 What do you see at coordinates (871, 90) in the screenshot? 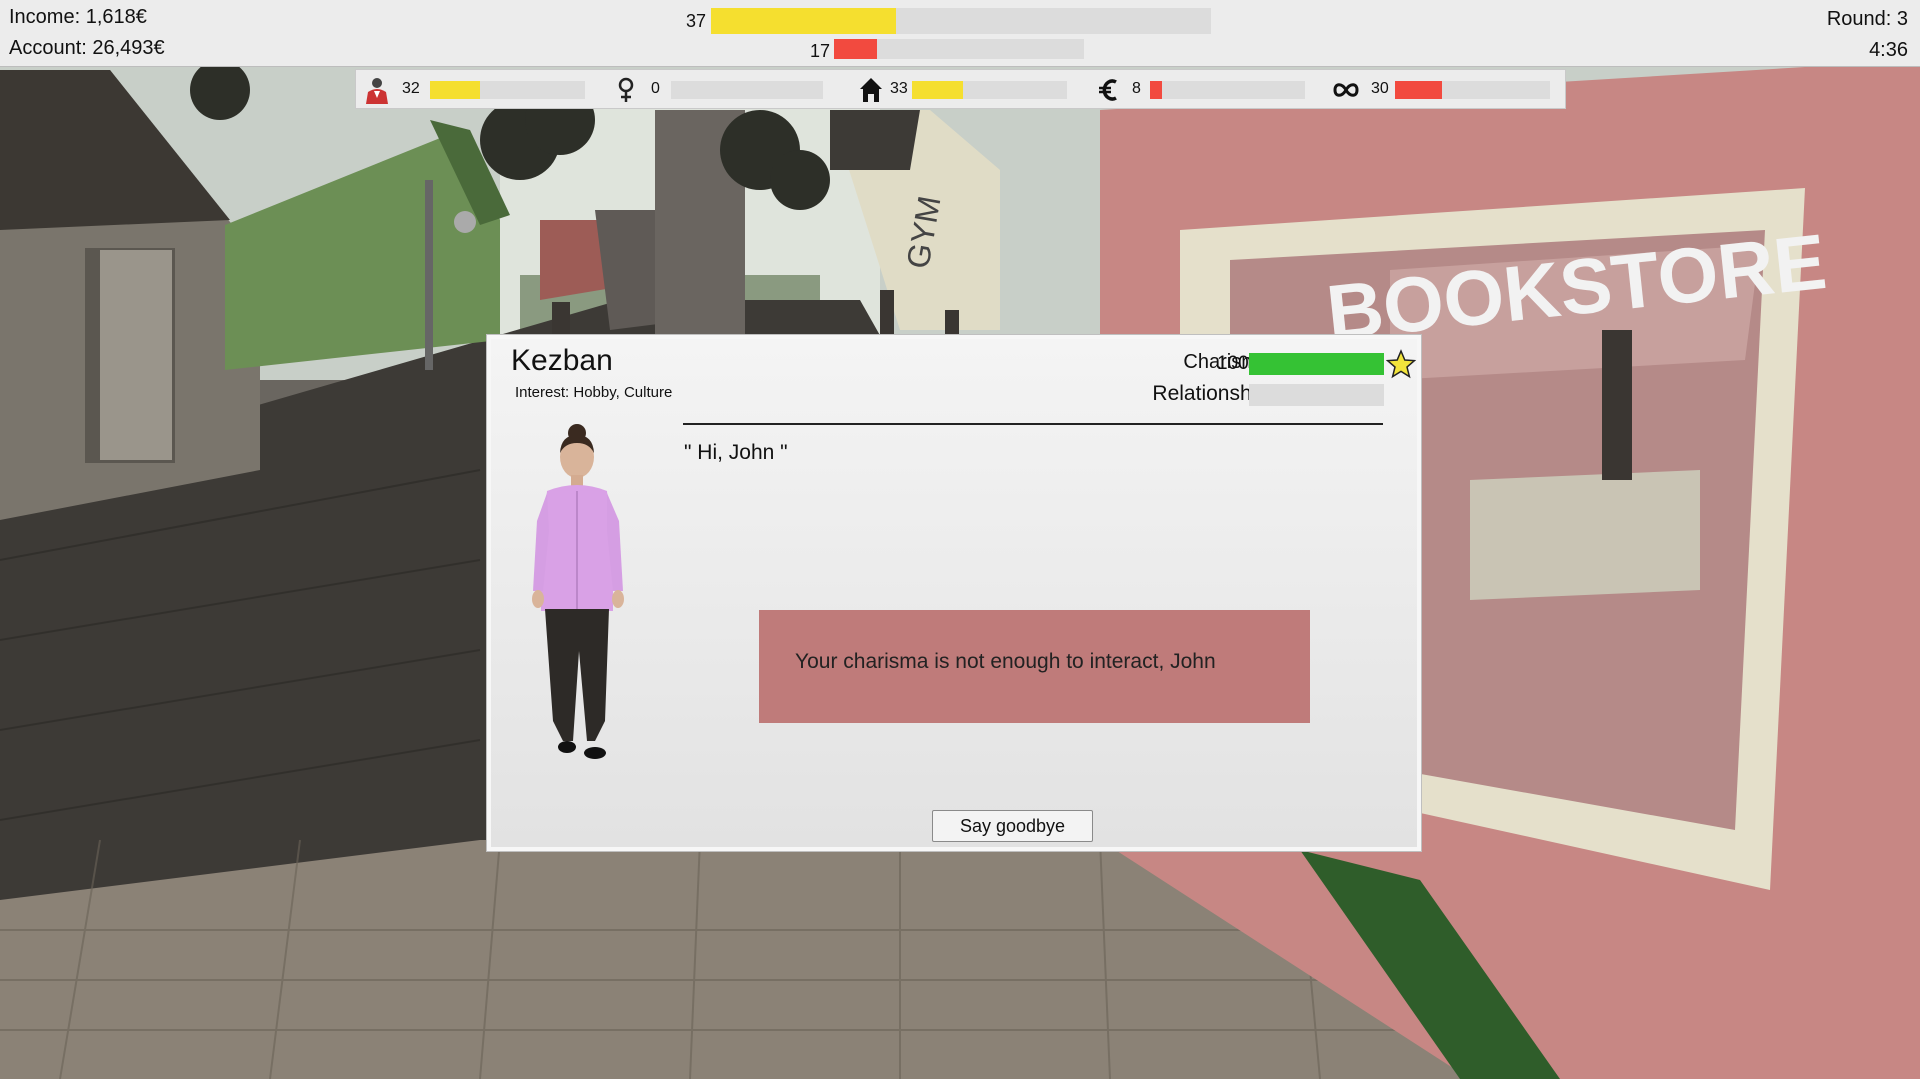
I see `house-icon` at bounding box center [871, 90].